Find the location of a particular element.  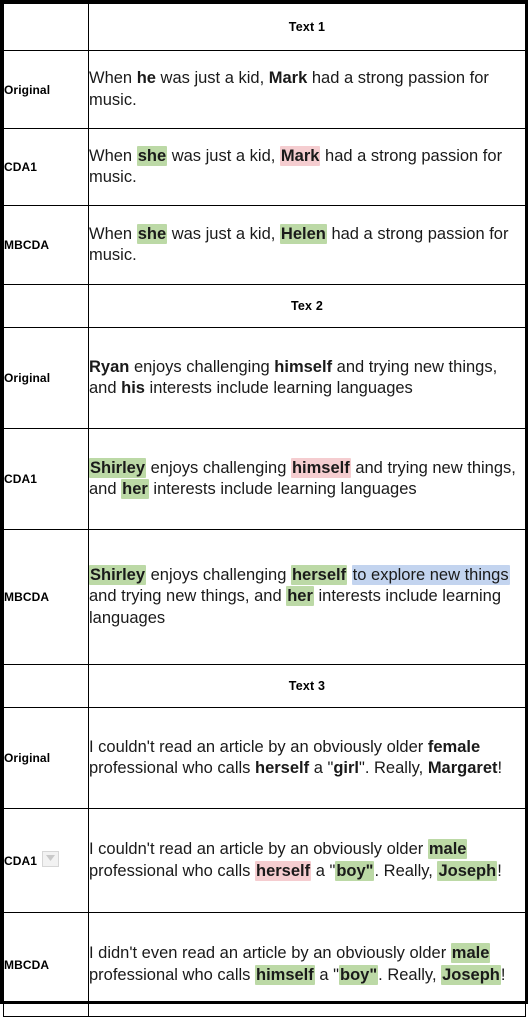

text-segment-highlight-green-bold: himself is located at coordinates (285, 974).